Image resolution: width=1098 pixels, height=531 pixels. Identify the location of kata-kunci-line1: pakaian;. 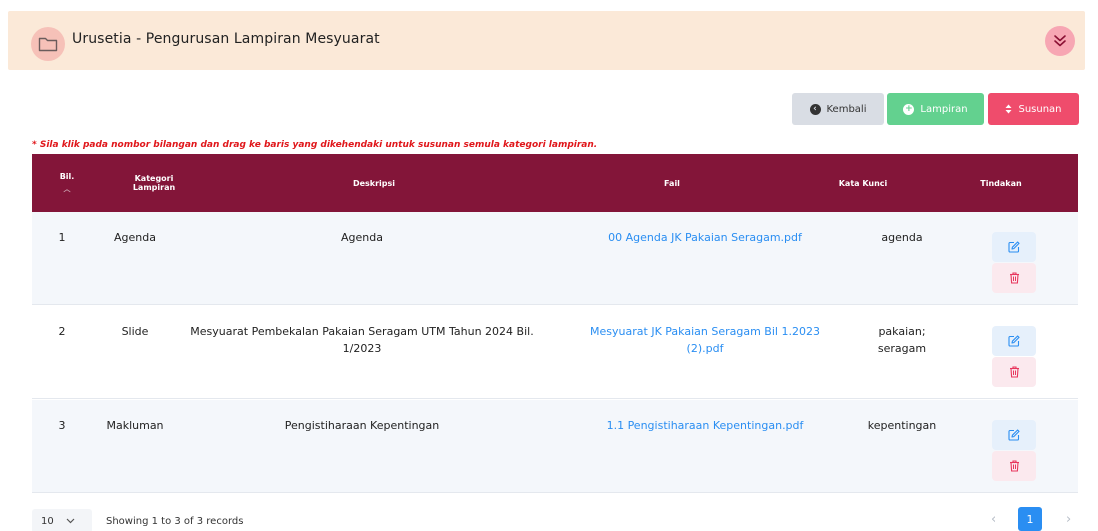
(902, 331).